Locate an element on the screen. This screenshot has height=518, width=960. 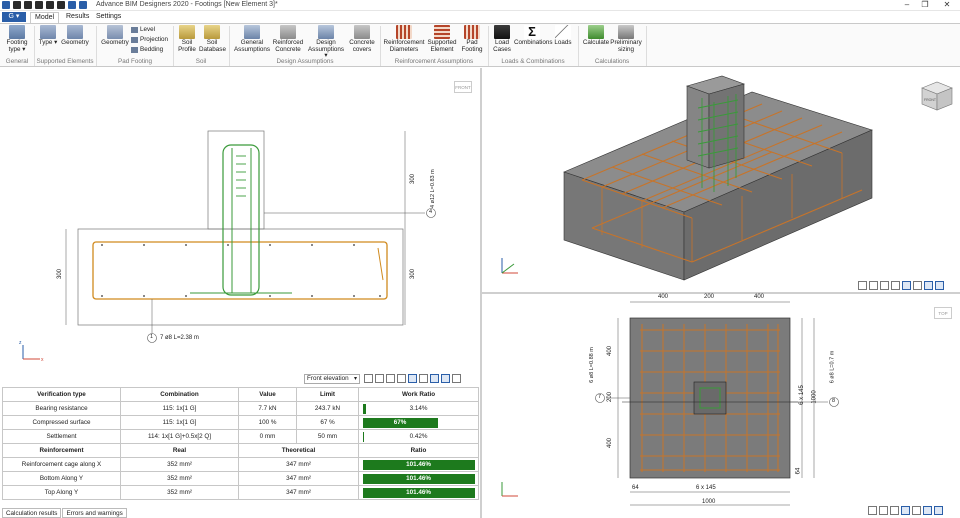
print-icon is located at coordinates (50, 5).